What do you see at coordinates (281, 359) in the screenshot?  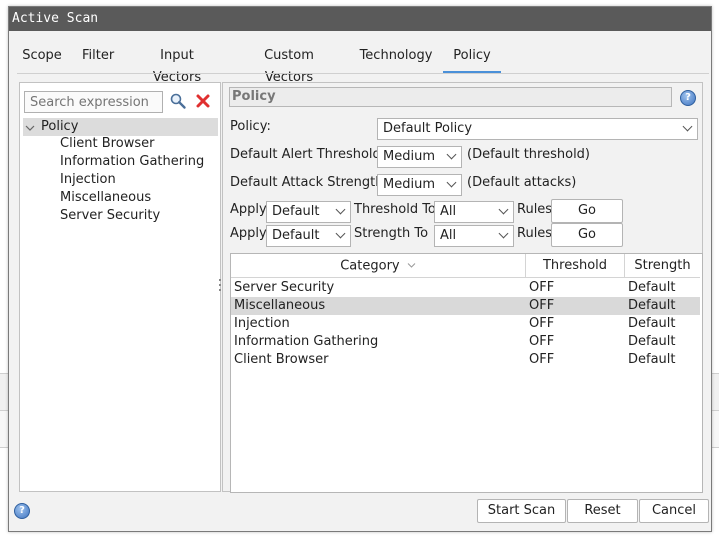 I see `cell-category: Client Browser` at bounding box center [281, 359].